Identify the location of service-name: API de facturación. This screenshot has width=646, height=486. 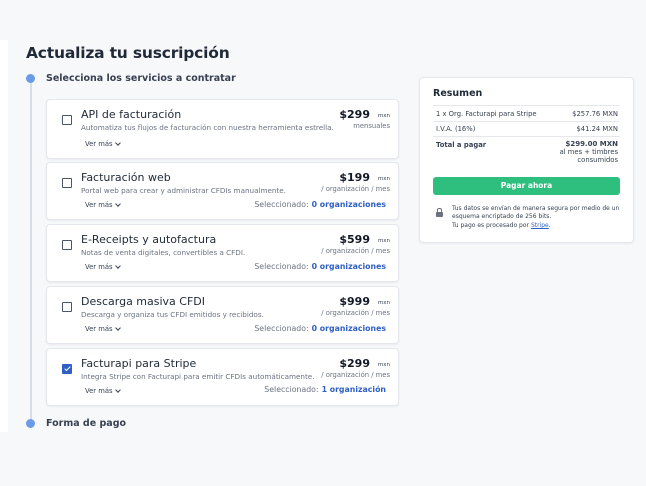
(131, 114).